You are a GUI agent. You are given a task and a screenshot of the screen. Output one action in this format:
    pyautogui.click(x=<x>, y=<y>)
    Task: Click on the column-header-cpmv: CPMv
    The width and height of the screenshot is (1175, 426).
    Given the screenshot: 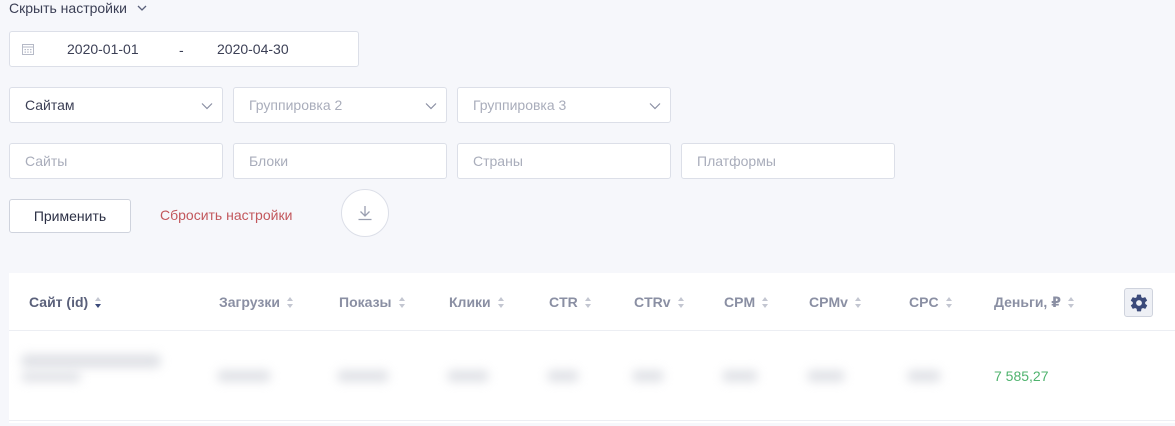 What is the action you would take?
    pyautogui.click(x=835, y=302)
    